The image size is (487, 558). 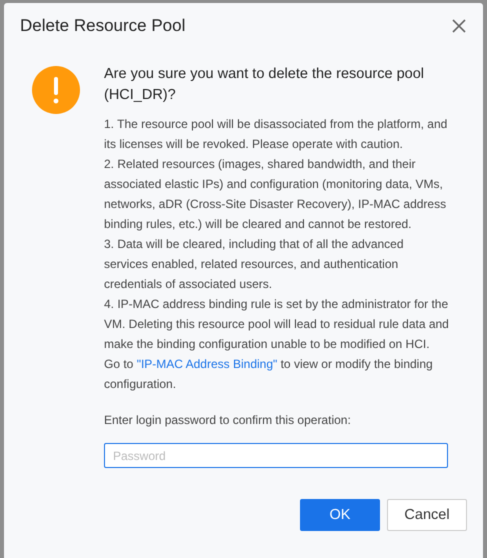 What do you see at coordinates (228, 420) in the screenshot?
I see `password-label: Enter login password to confirm this operation:` at bounding box center [228, 420].